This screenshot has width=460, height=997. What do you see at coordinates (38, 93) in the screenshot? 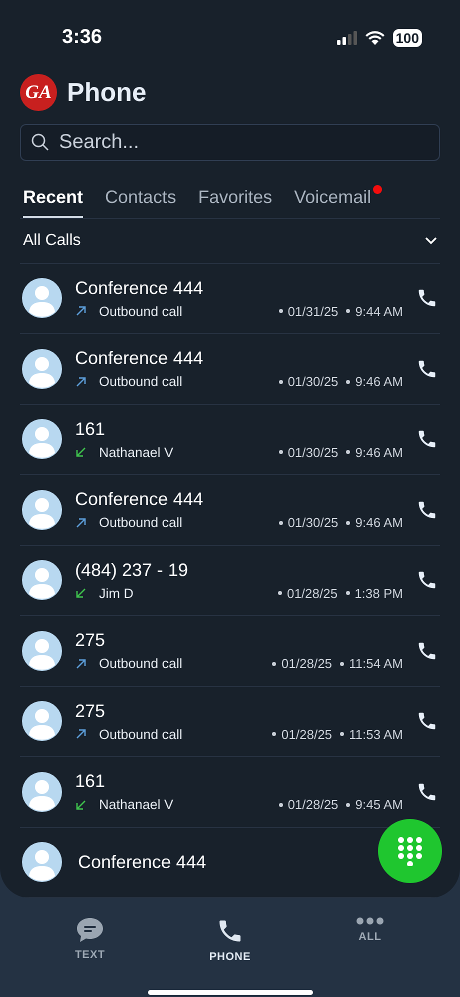
I see `app-logo: GA` at bounding box center [38, 93].